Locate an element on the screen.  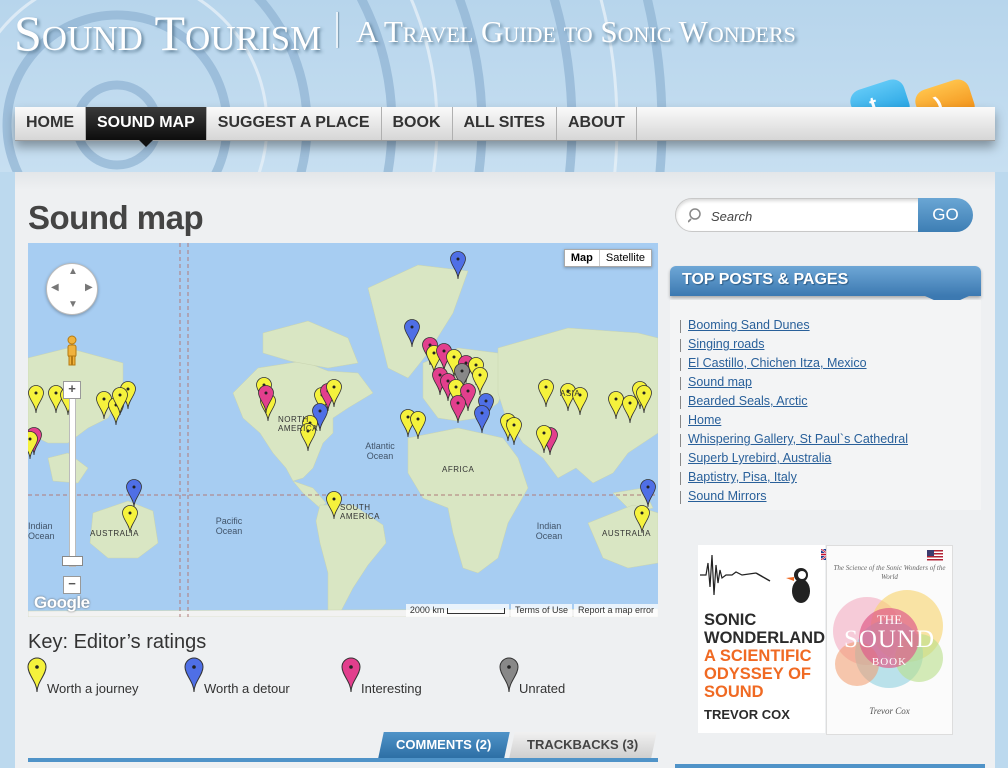
nav-book: Book is located at coordinates (417, 123).